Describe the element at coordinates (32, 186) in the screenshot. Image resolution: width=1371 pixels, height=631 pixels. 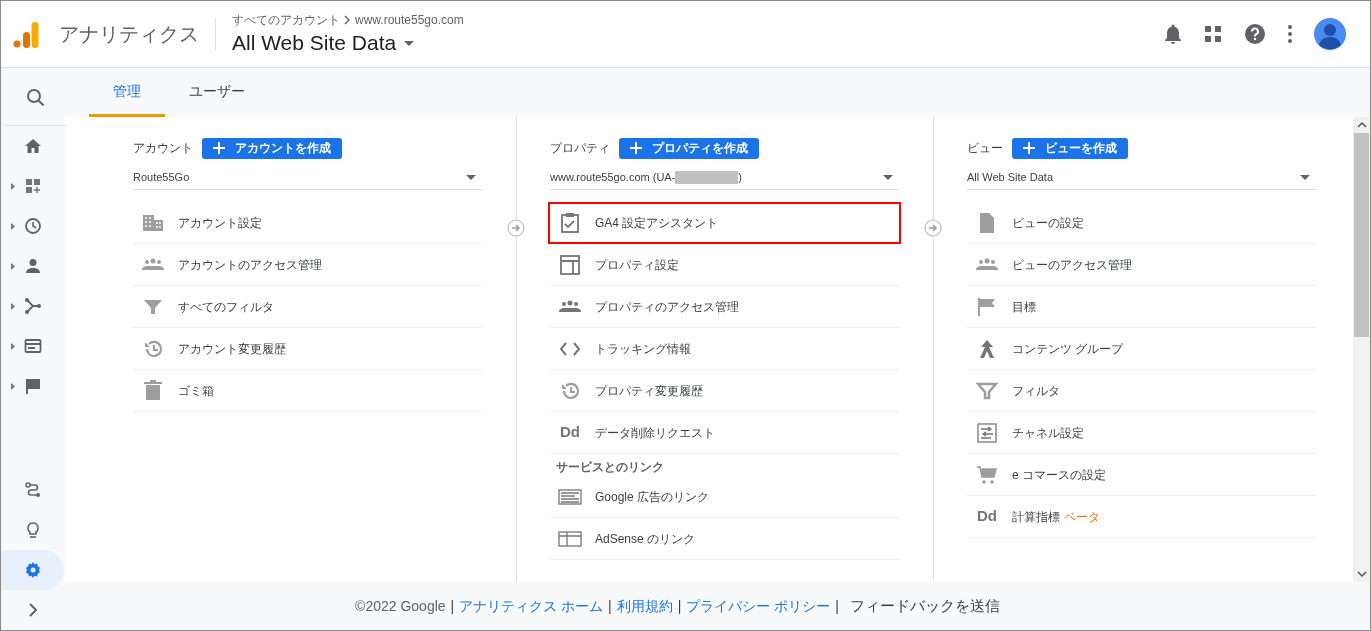
I see `dashboard-icon` at that location.